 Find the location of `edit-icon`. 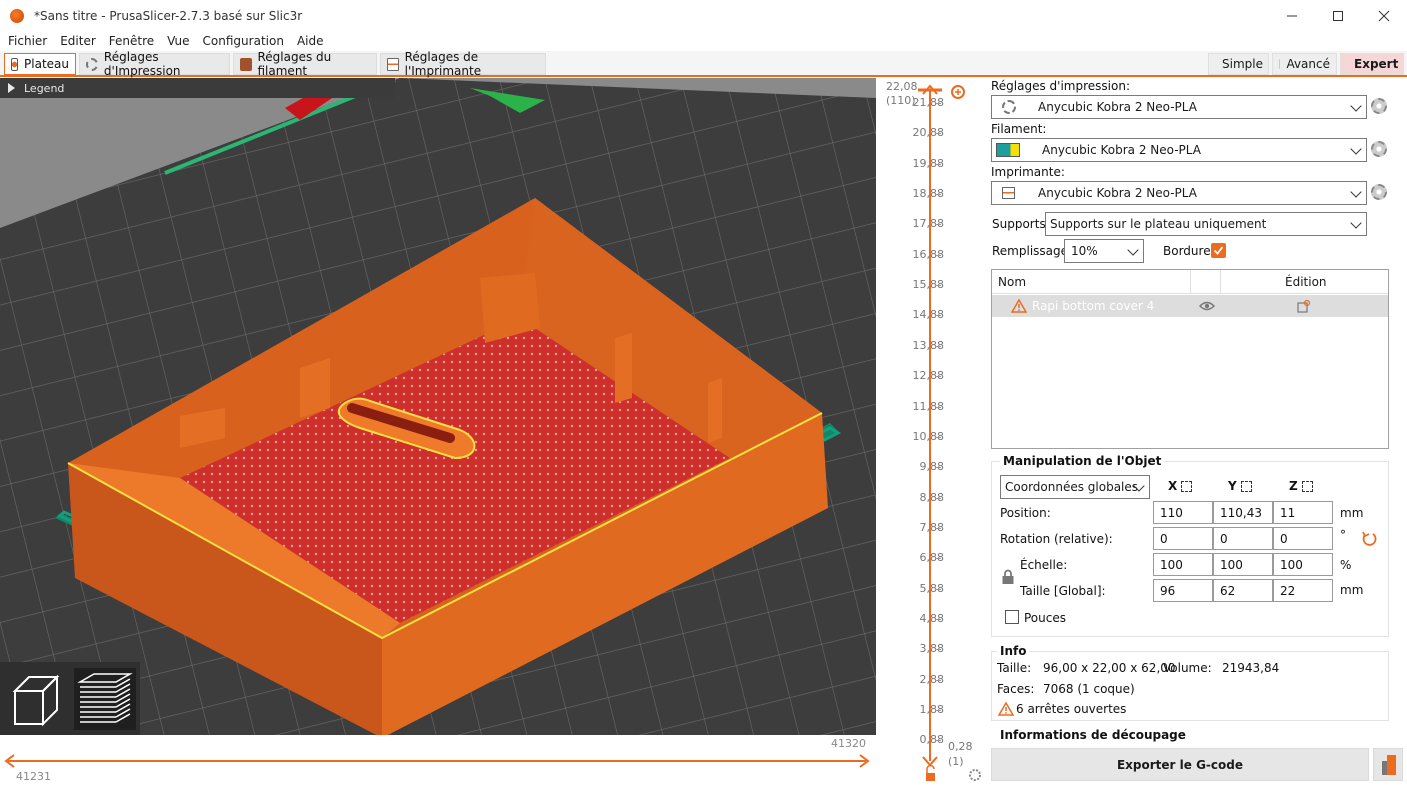

edit-icon is located at coordinates (1304, 306).